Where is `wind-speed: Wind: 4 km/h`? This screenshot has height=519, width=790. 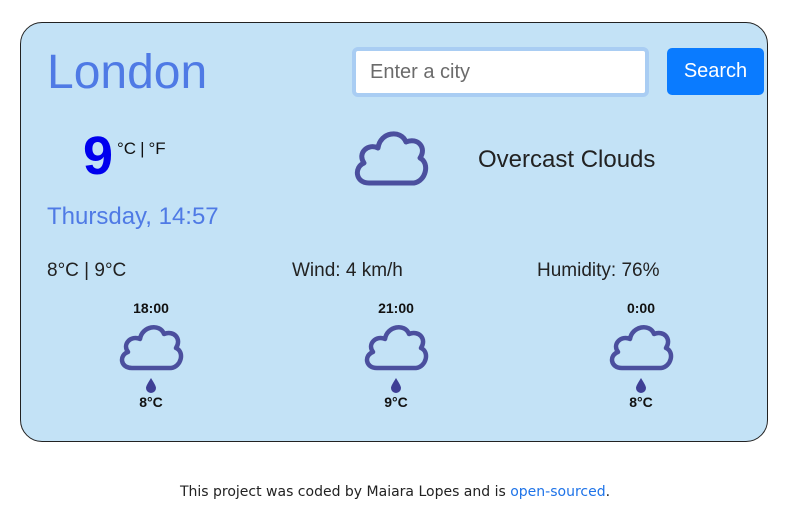
wind-speed: Wind: 4 km/h is located at coordinates (347, 270).